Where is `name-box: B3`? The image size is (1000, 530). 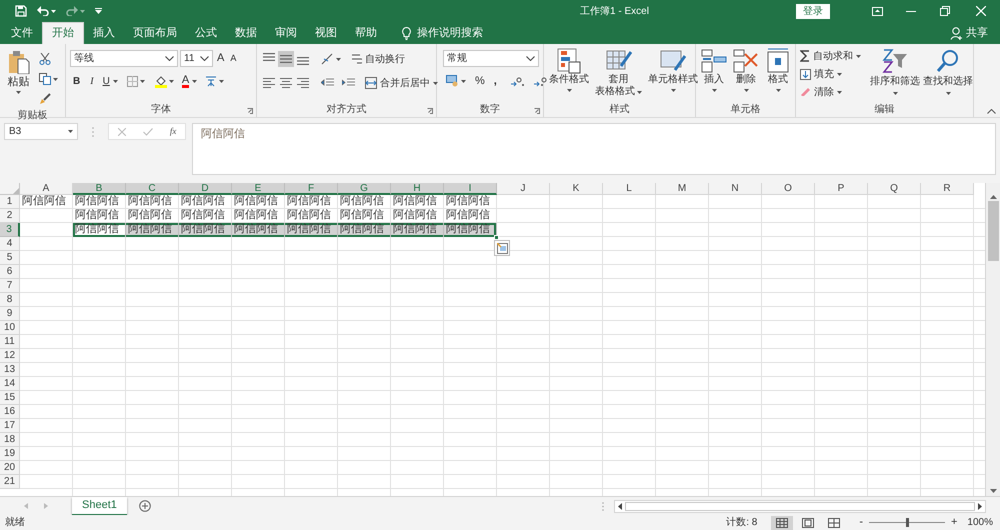
name-box: B3 is located at coordinates (41, 131).